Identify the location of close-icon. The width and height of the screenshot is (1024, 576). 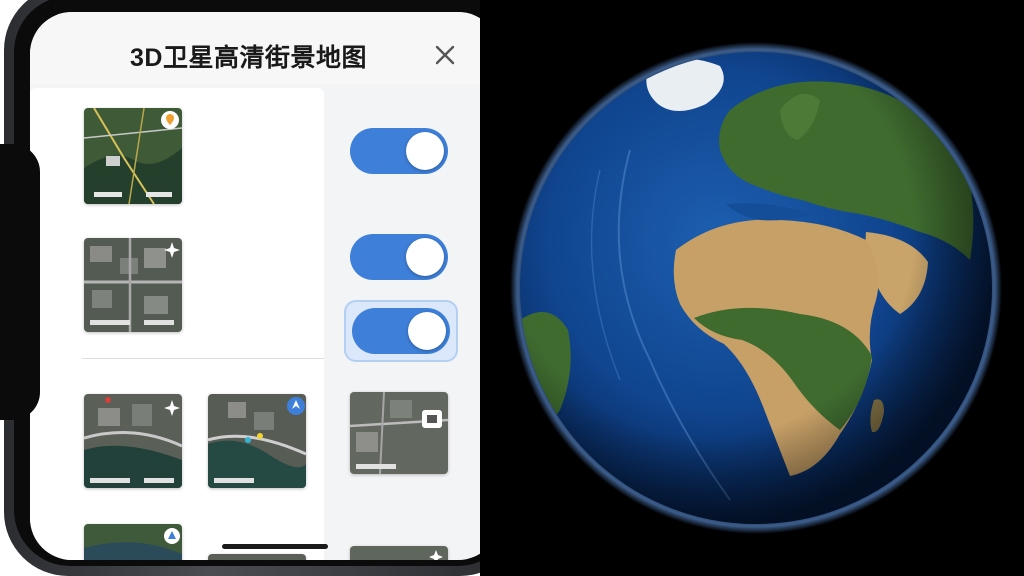
(445, 55).